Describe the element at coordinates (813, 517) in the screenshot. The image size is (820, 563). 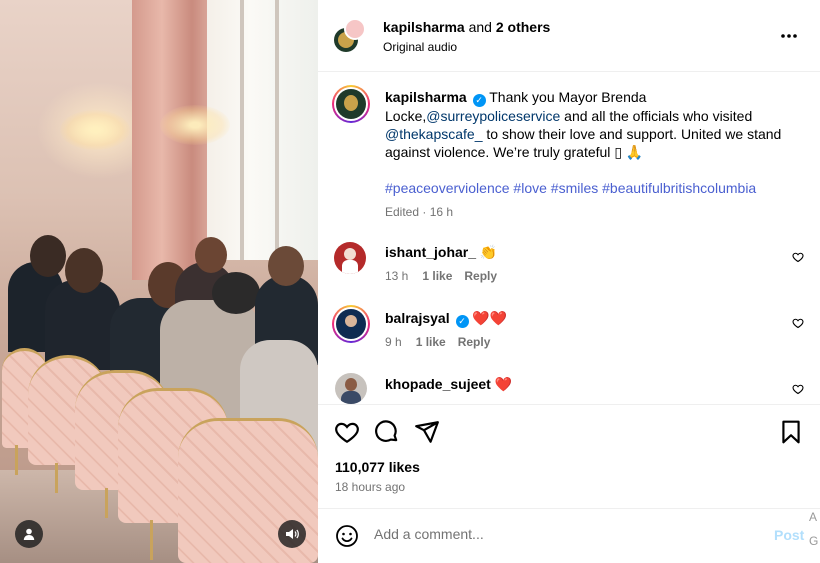
I see `edge-text-a: A` at that location.